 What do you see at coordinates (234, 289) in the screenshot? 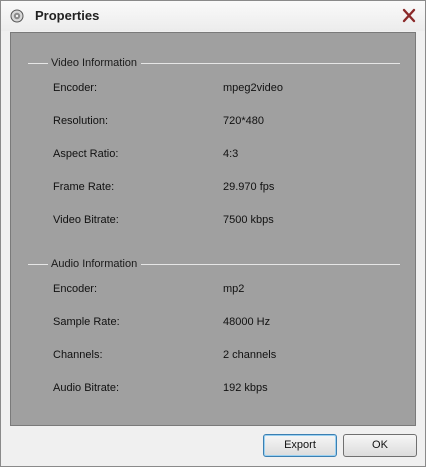
I see `audio-encoder-value: mp2` at bounding box center [234, 289].